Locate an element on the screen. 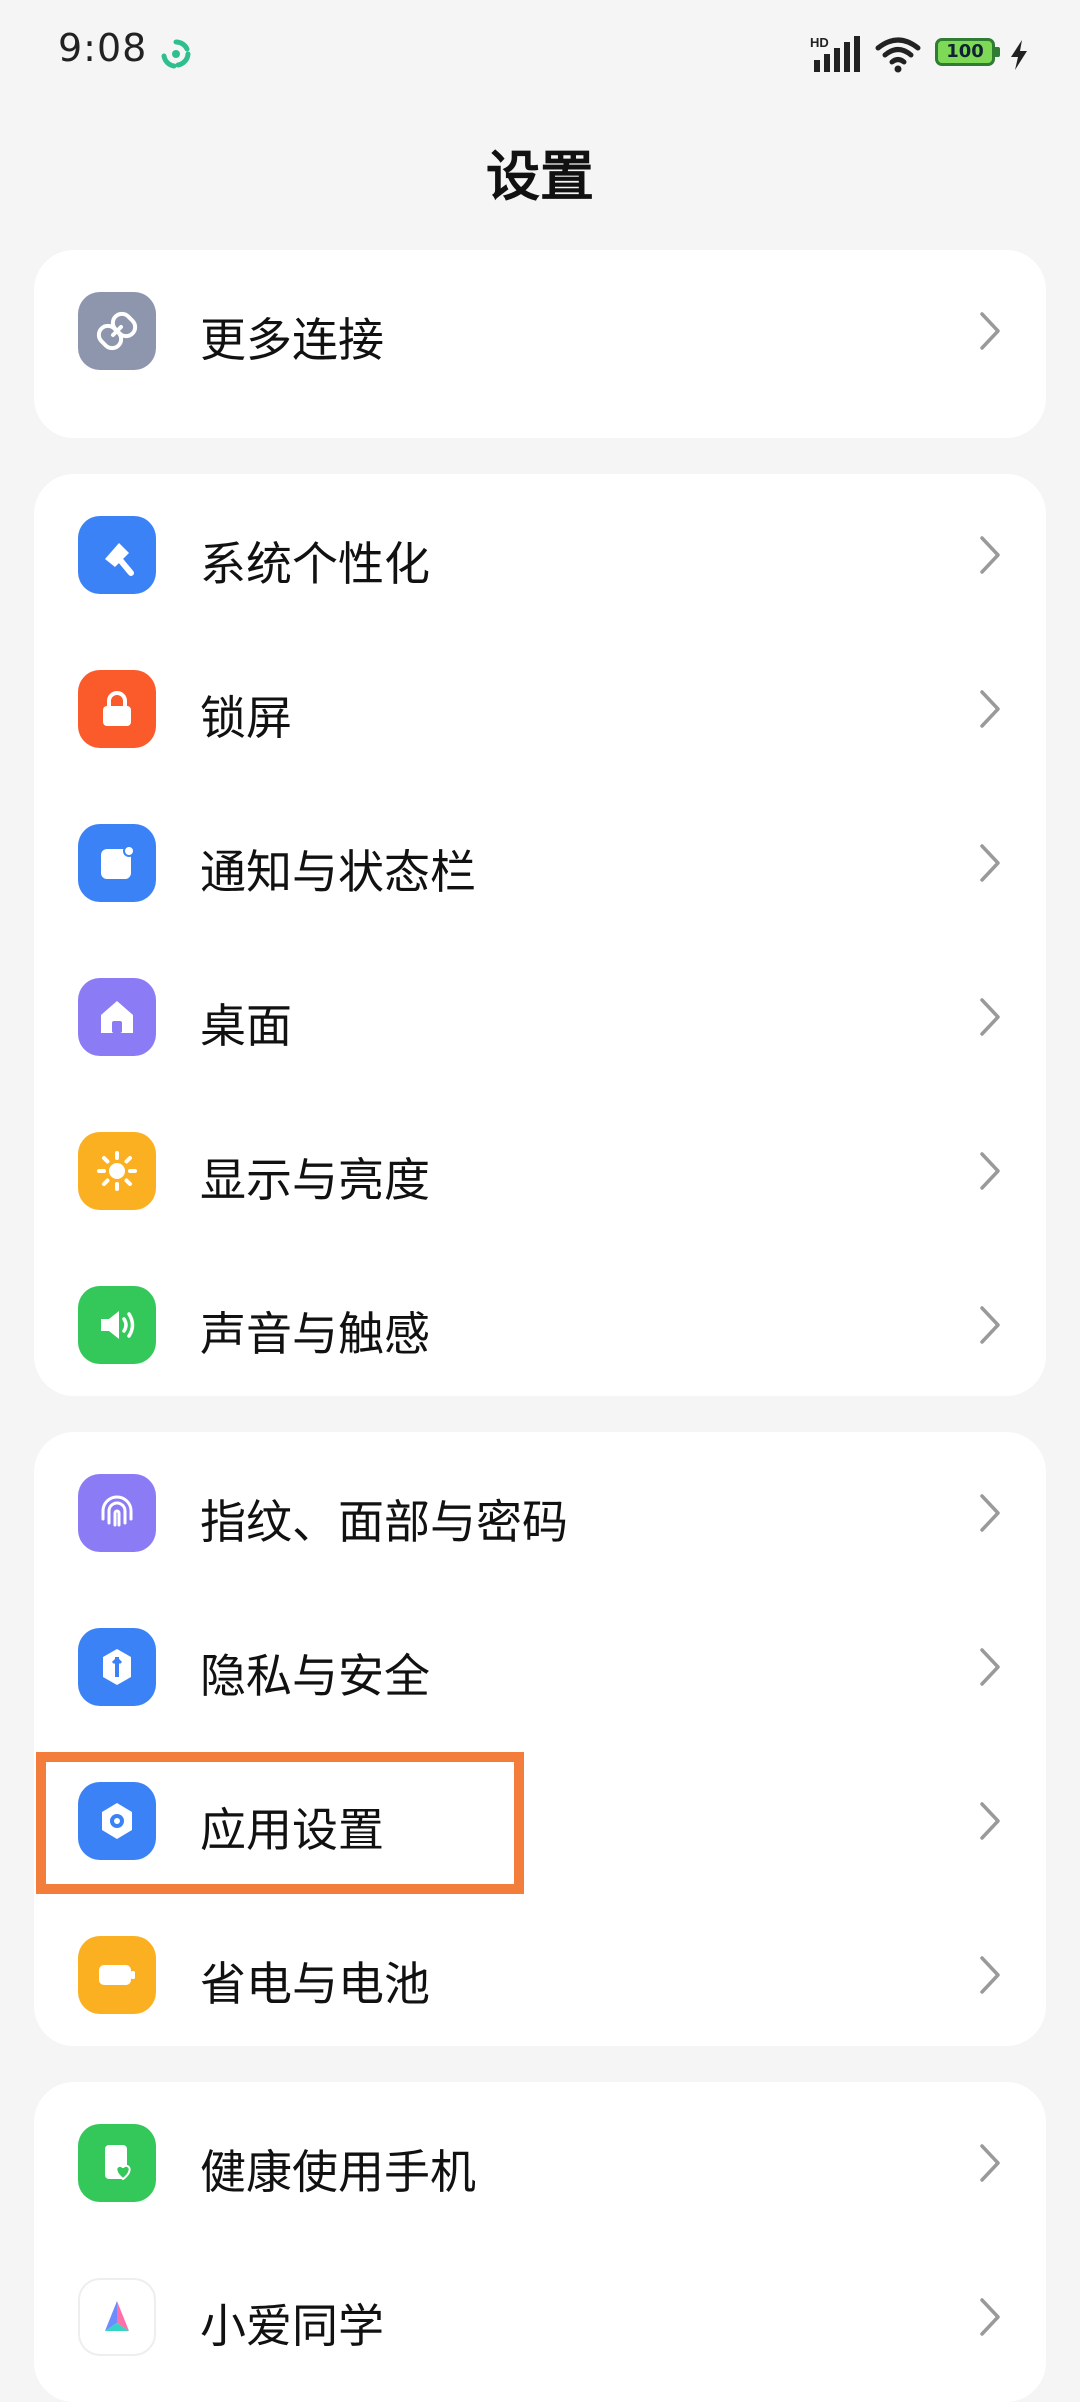 The height and width of the screenshot is (2402, 1080). battery-indicator: 100 is located at coordinates (968, 54).